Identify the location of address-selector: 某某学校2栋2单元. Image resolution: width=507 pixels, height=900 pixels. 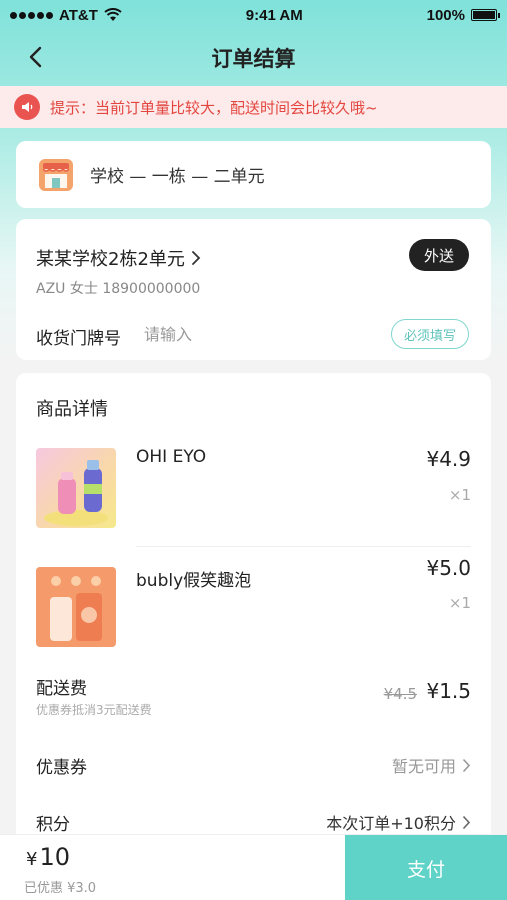
(118, 258).